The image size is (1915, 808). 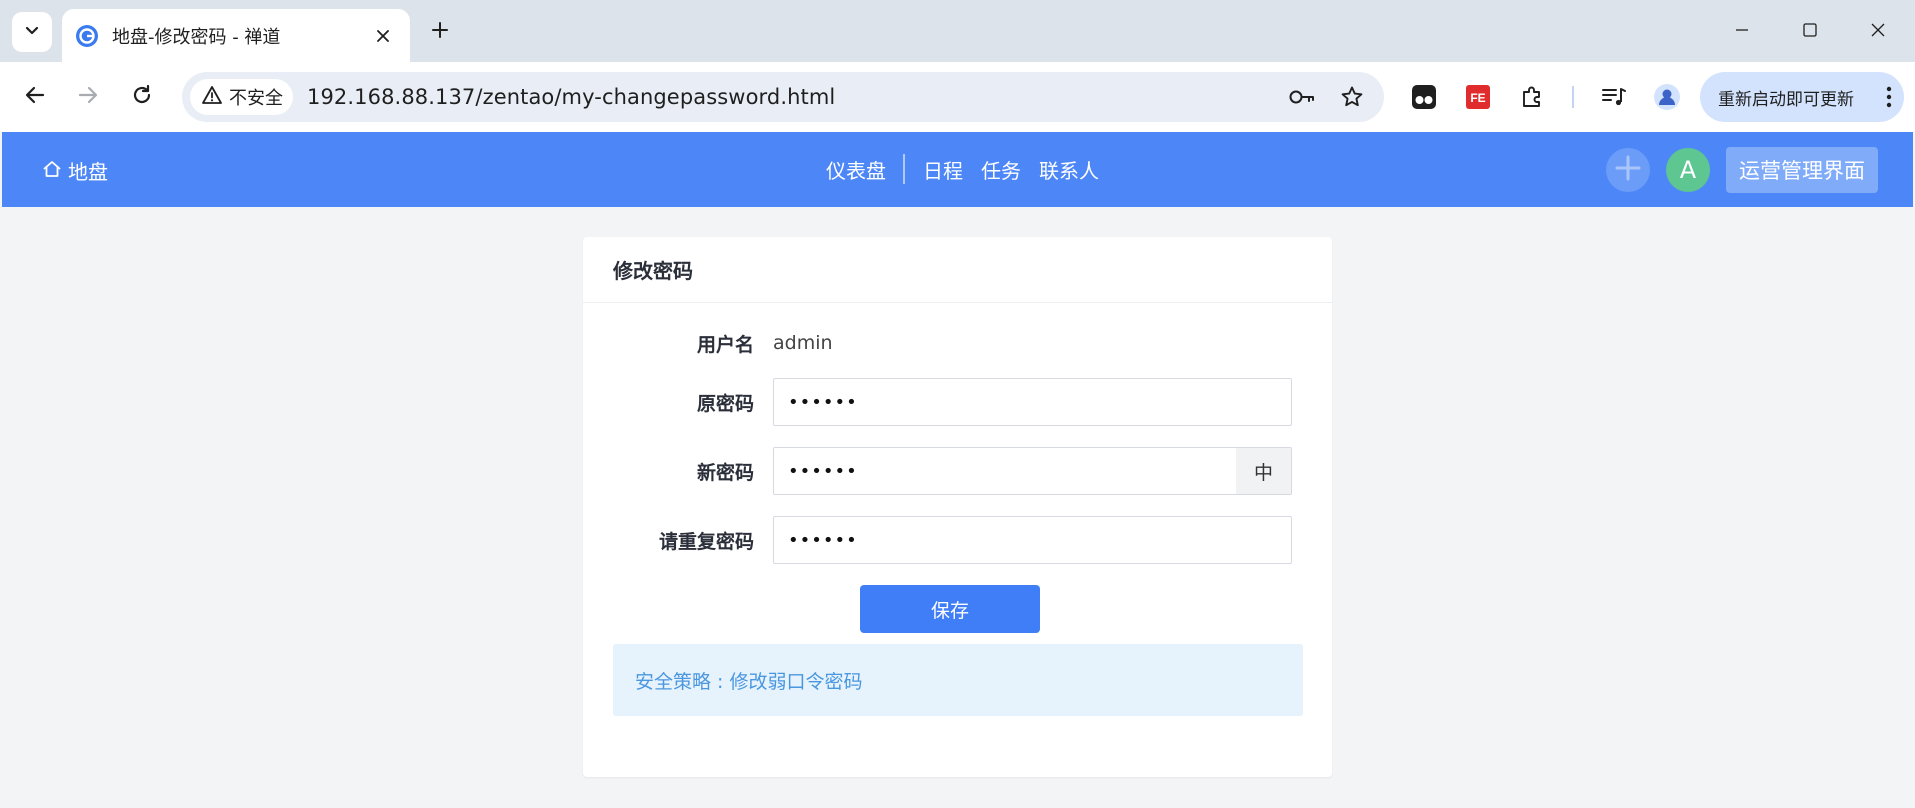 I want to click on new-password-label: 新密码, so click(x=725, y=472).